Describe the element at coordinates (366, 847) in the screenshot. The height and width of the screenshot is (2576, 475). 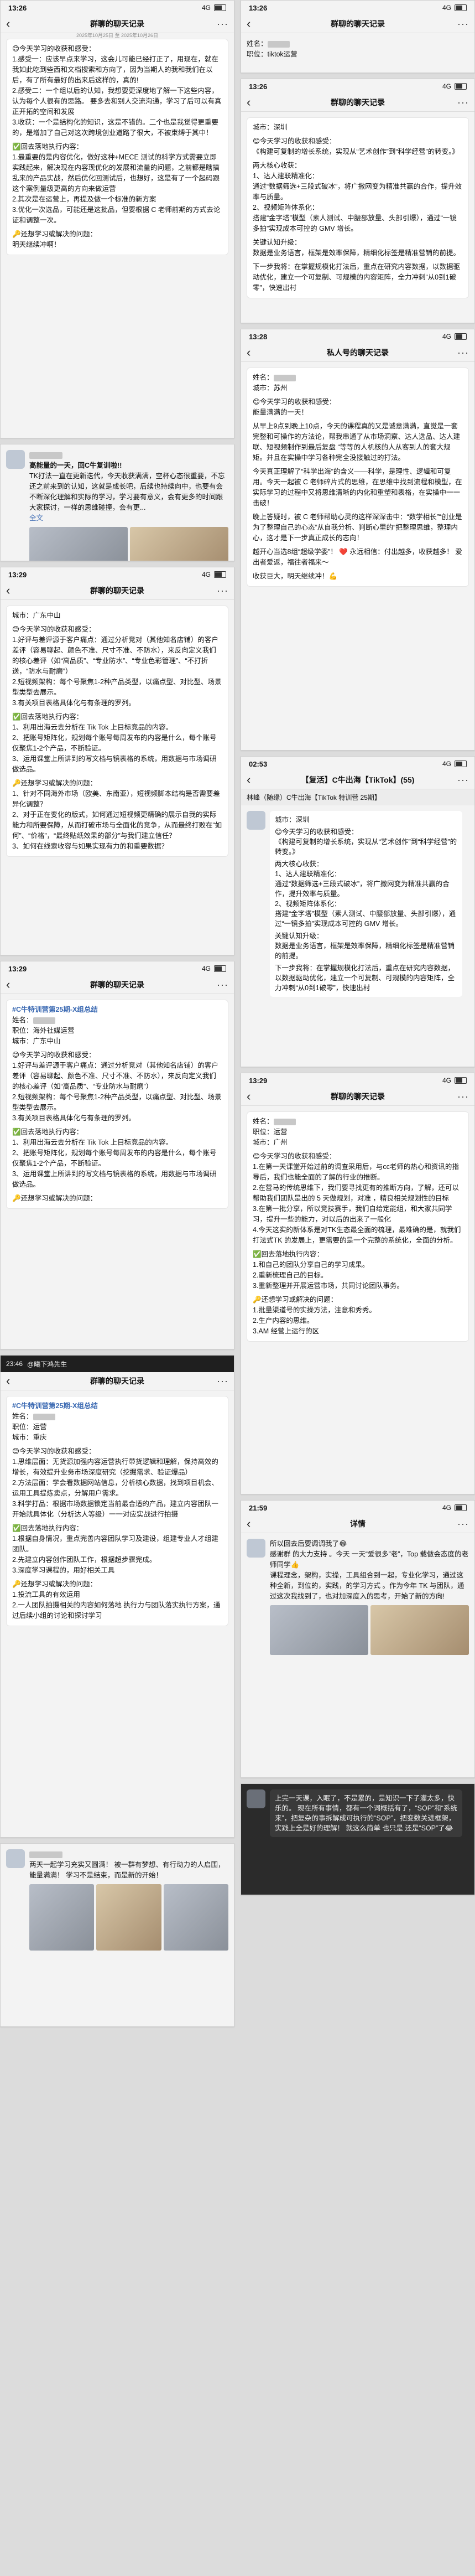
I see `summary-text: 《构建可复制的增长系统，实现从“艺术创作”到“科学经营”的转变。》` at that location.